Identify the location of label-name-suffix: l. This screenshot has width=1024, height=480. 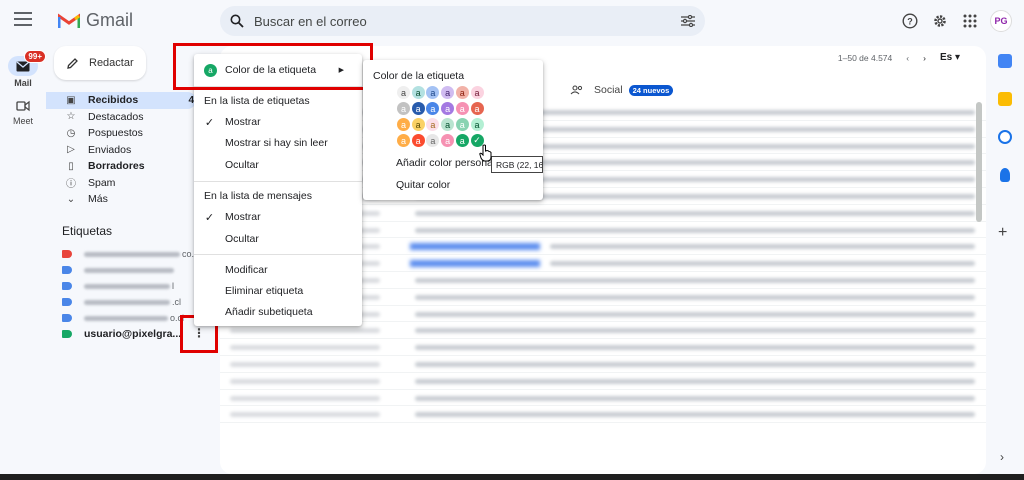
(173, 286).